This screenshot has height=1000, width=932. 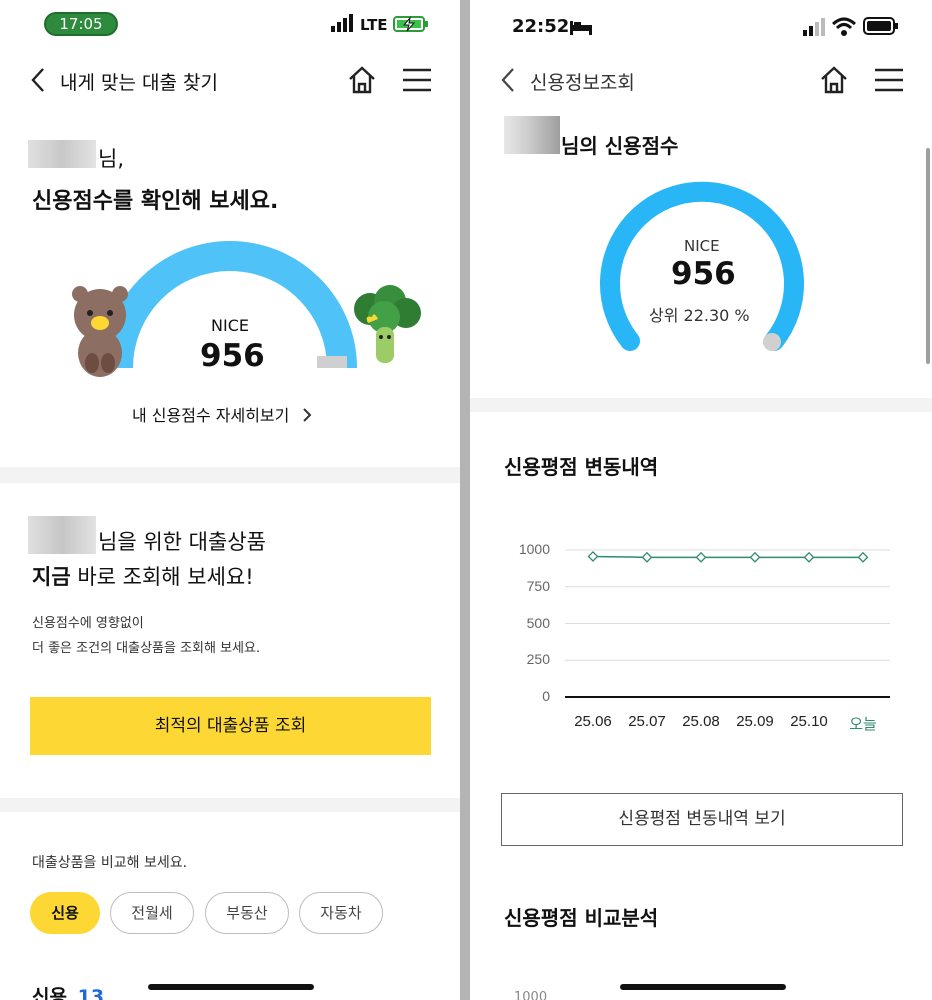 What do you see at coordinates (581, 918) in the screenshot?
I see `compare-title: 신용평점 비교분석` at bounding box center [581, 918].